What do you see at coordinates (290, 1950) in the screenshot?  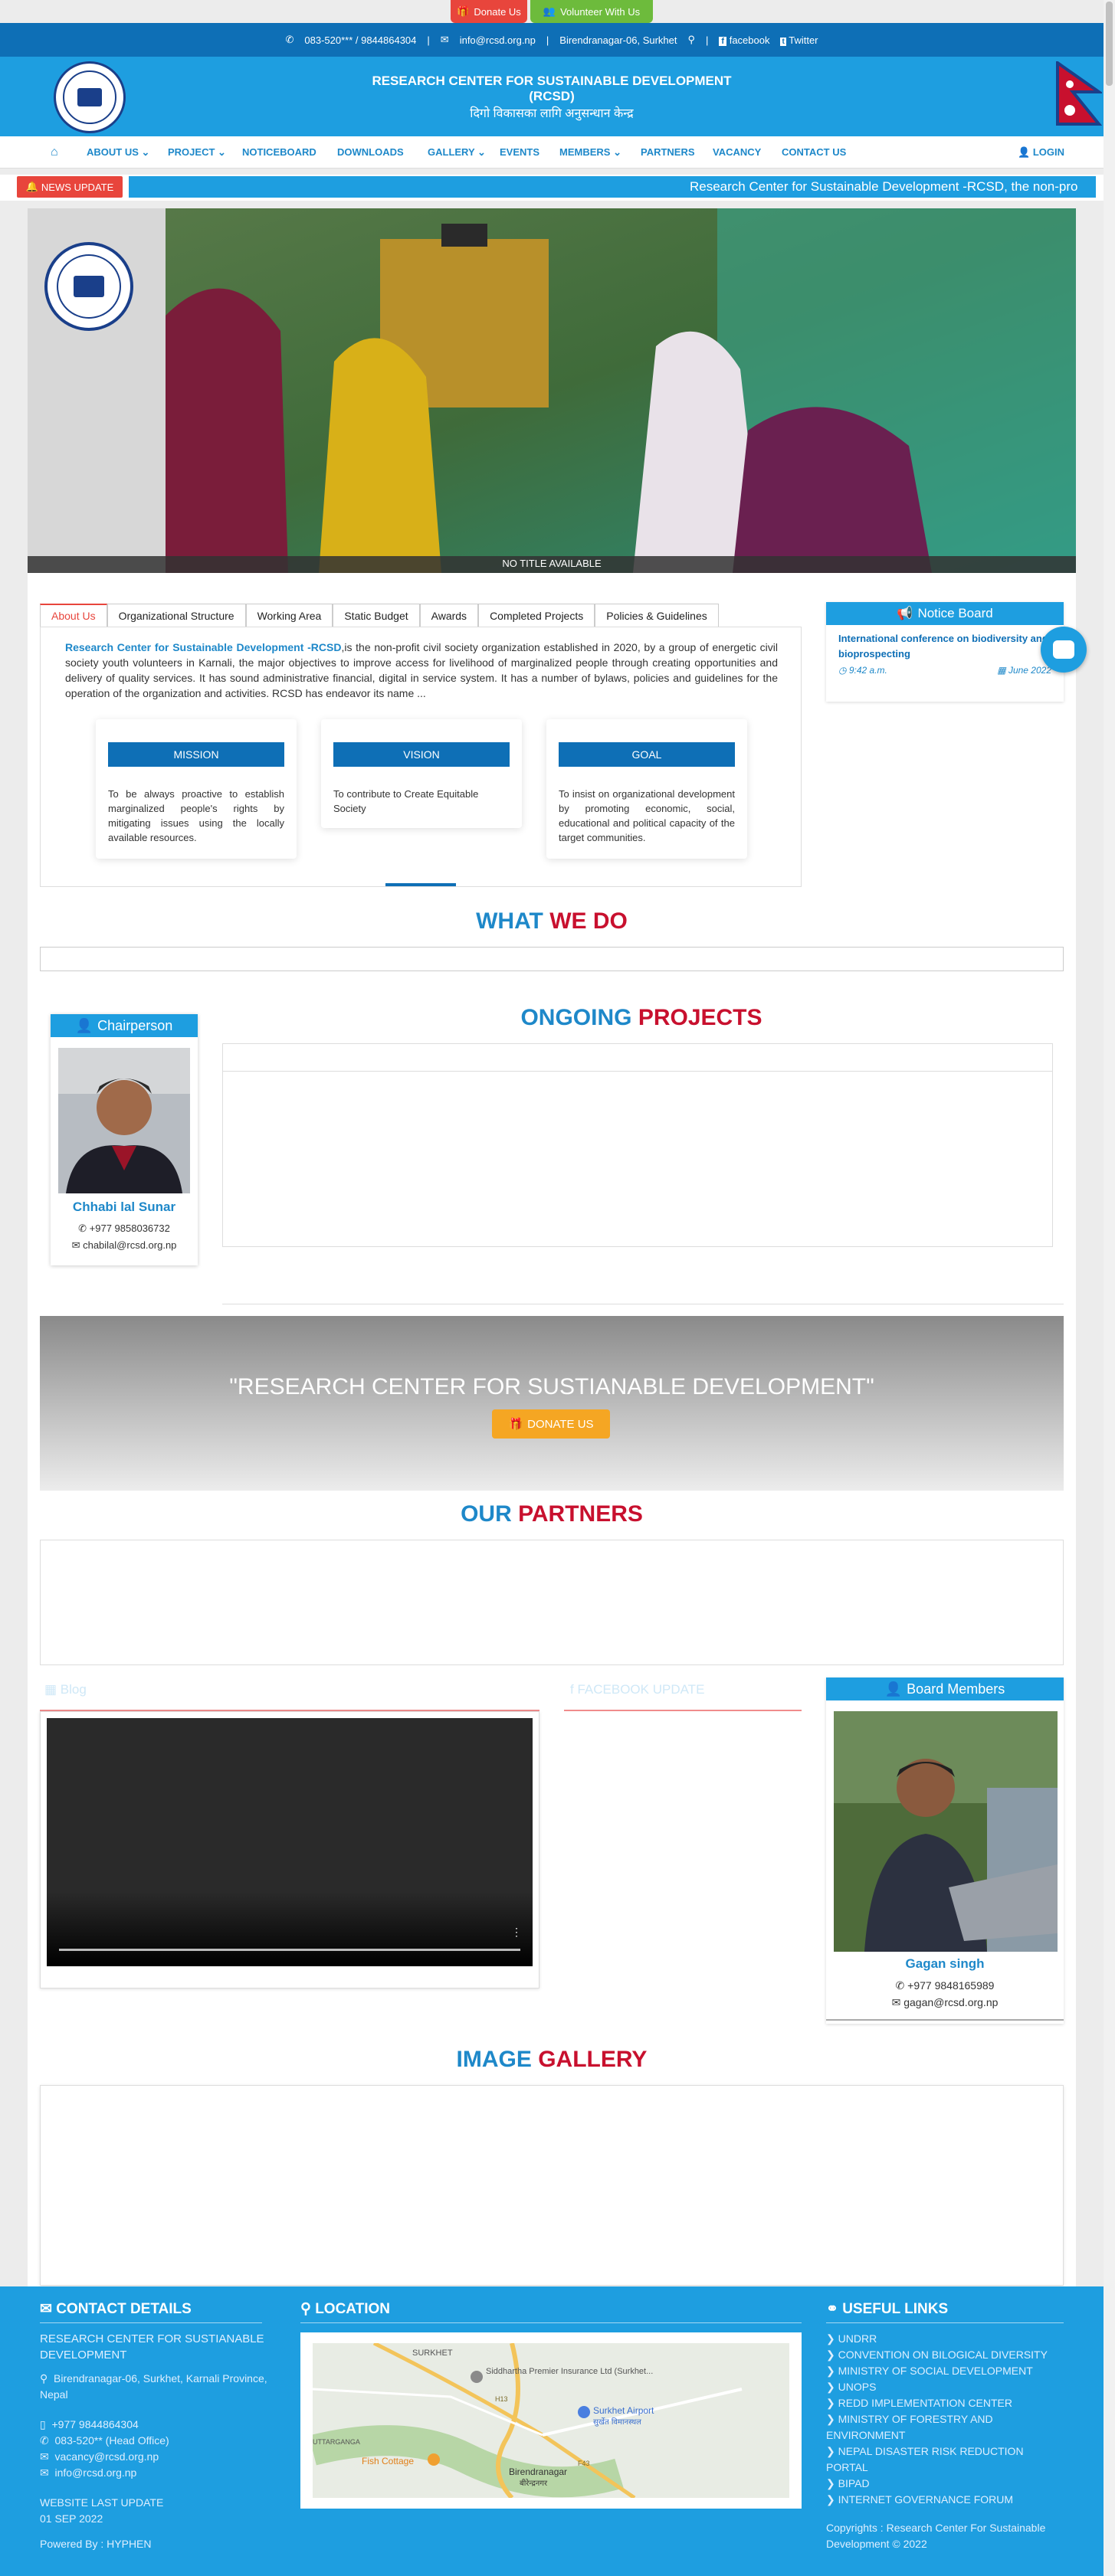 I see `video-progress-bar` at bounding box center [290, 1950].